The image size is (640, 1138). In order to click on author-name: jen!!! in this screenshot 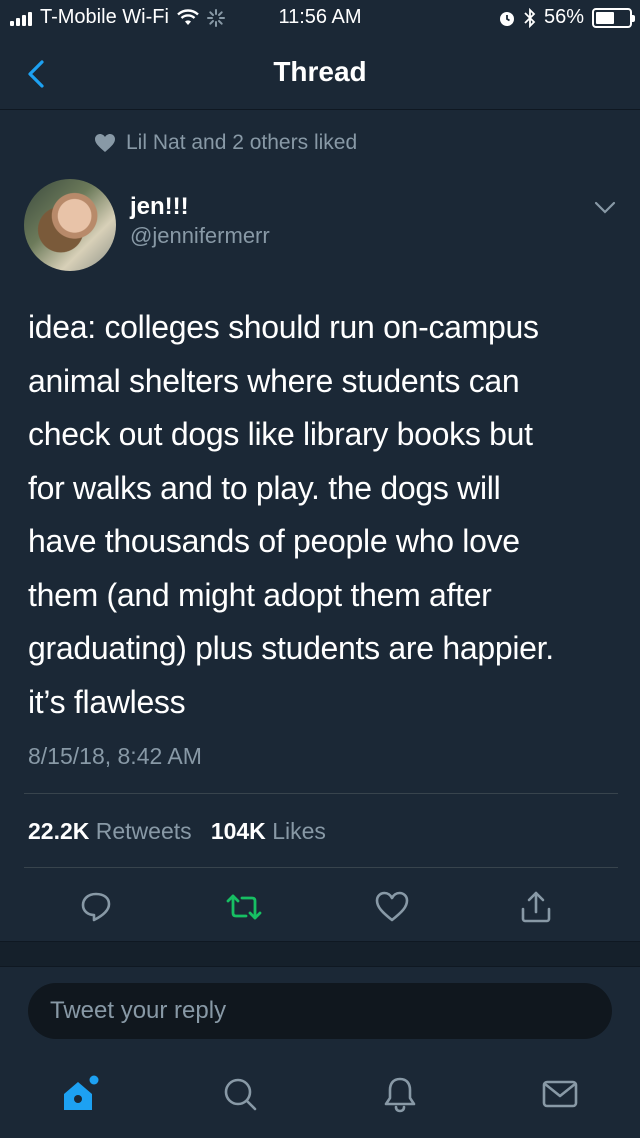, I will do `click(159, 207)`.